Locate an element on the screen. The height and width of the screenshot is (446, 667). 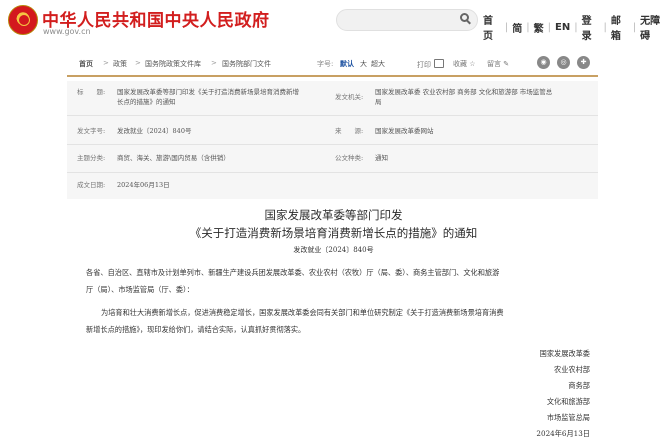
issuer-label: 发文机关: is located at coordinates (349, 97).